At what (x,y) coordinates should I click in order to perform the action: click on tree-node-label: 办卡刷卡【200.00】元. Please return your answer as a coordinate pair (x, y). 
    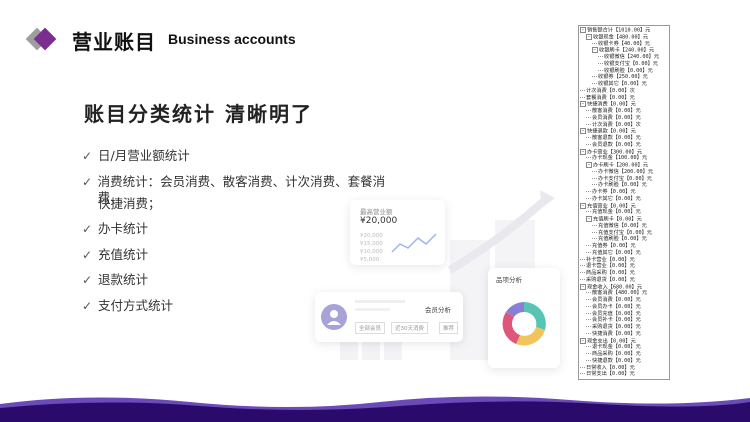
    Looking at the image, I should click on (621, 165).